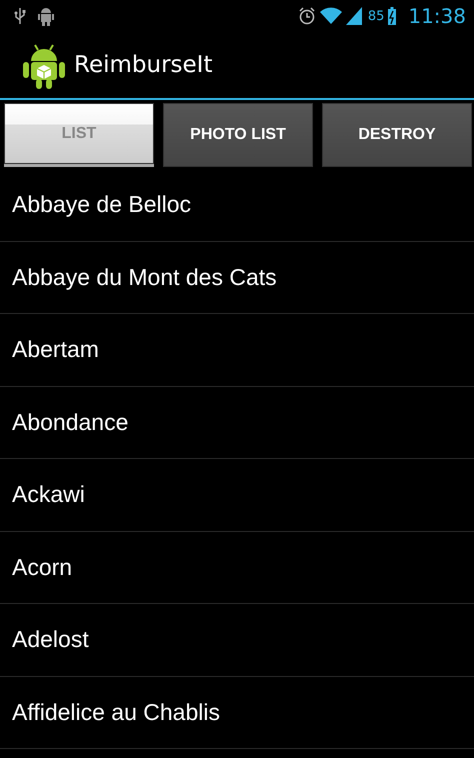  Describe the element at coordinates (354, 16) in the screenshot. I see `signal-icon` at that location.